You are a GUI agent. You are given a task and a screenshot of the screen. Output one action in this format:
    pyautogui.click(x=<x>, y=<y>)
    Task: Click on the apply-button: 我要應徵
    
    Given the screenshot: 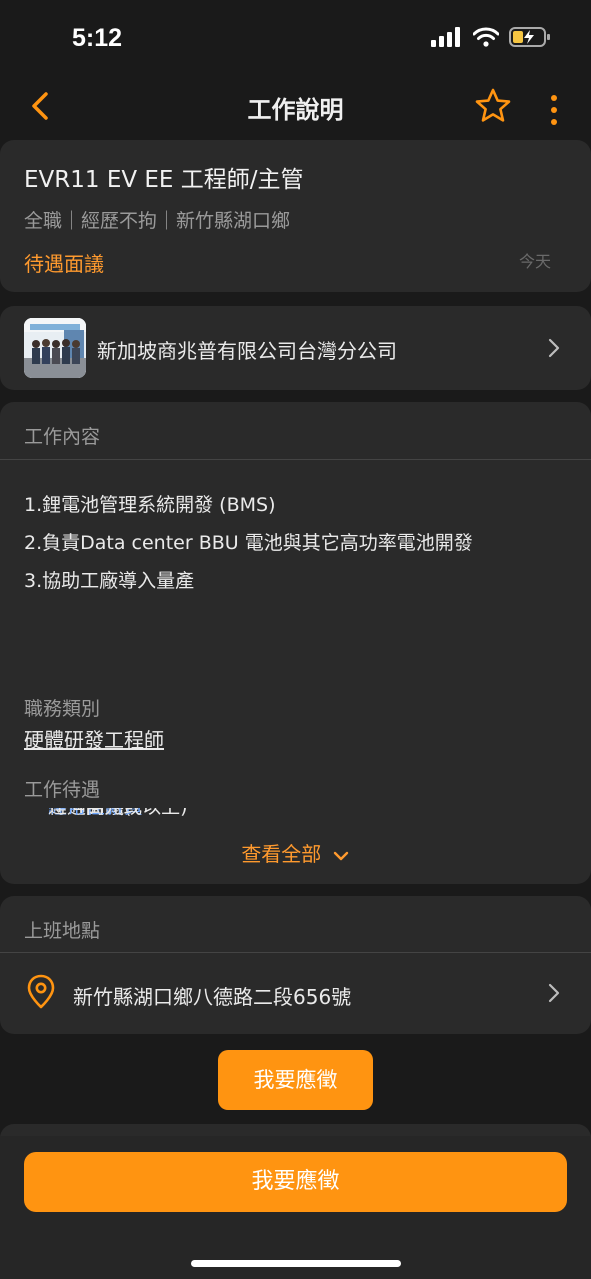 What is the action you would take?
    pyautogui.click(x=295, y=1182)
    